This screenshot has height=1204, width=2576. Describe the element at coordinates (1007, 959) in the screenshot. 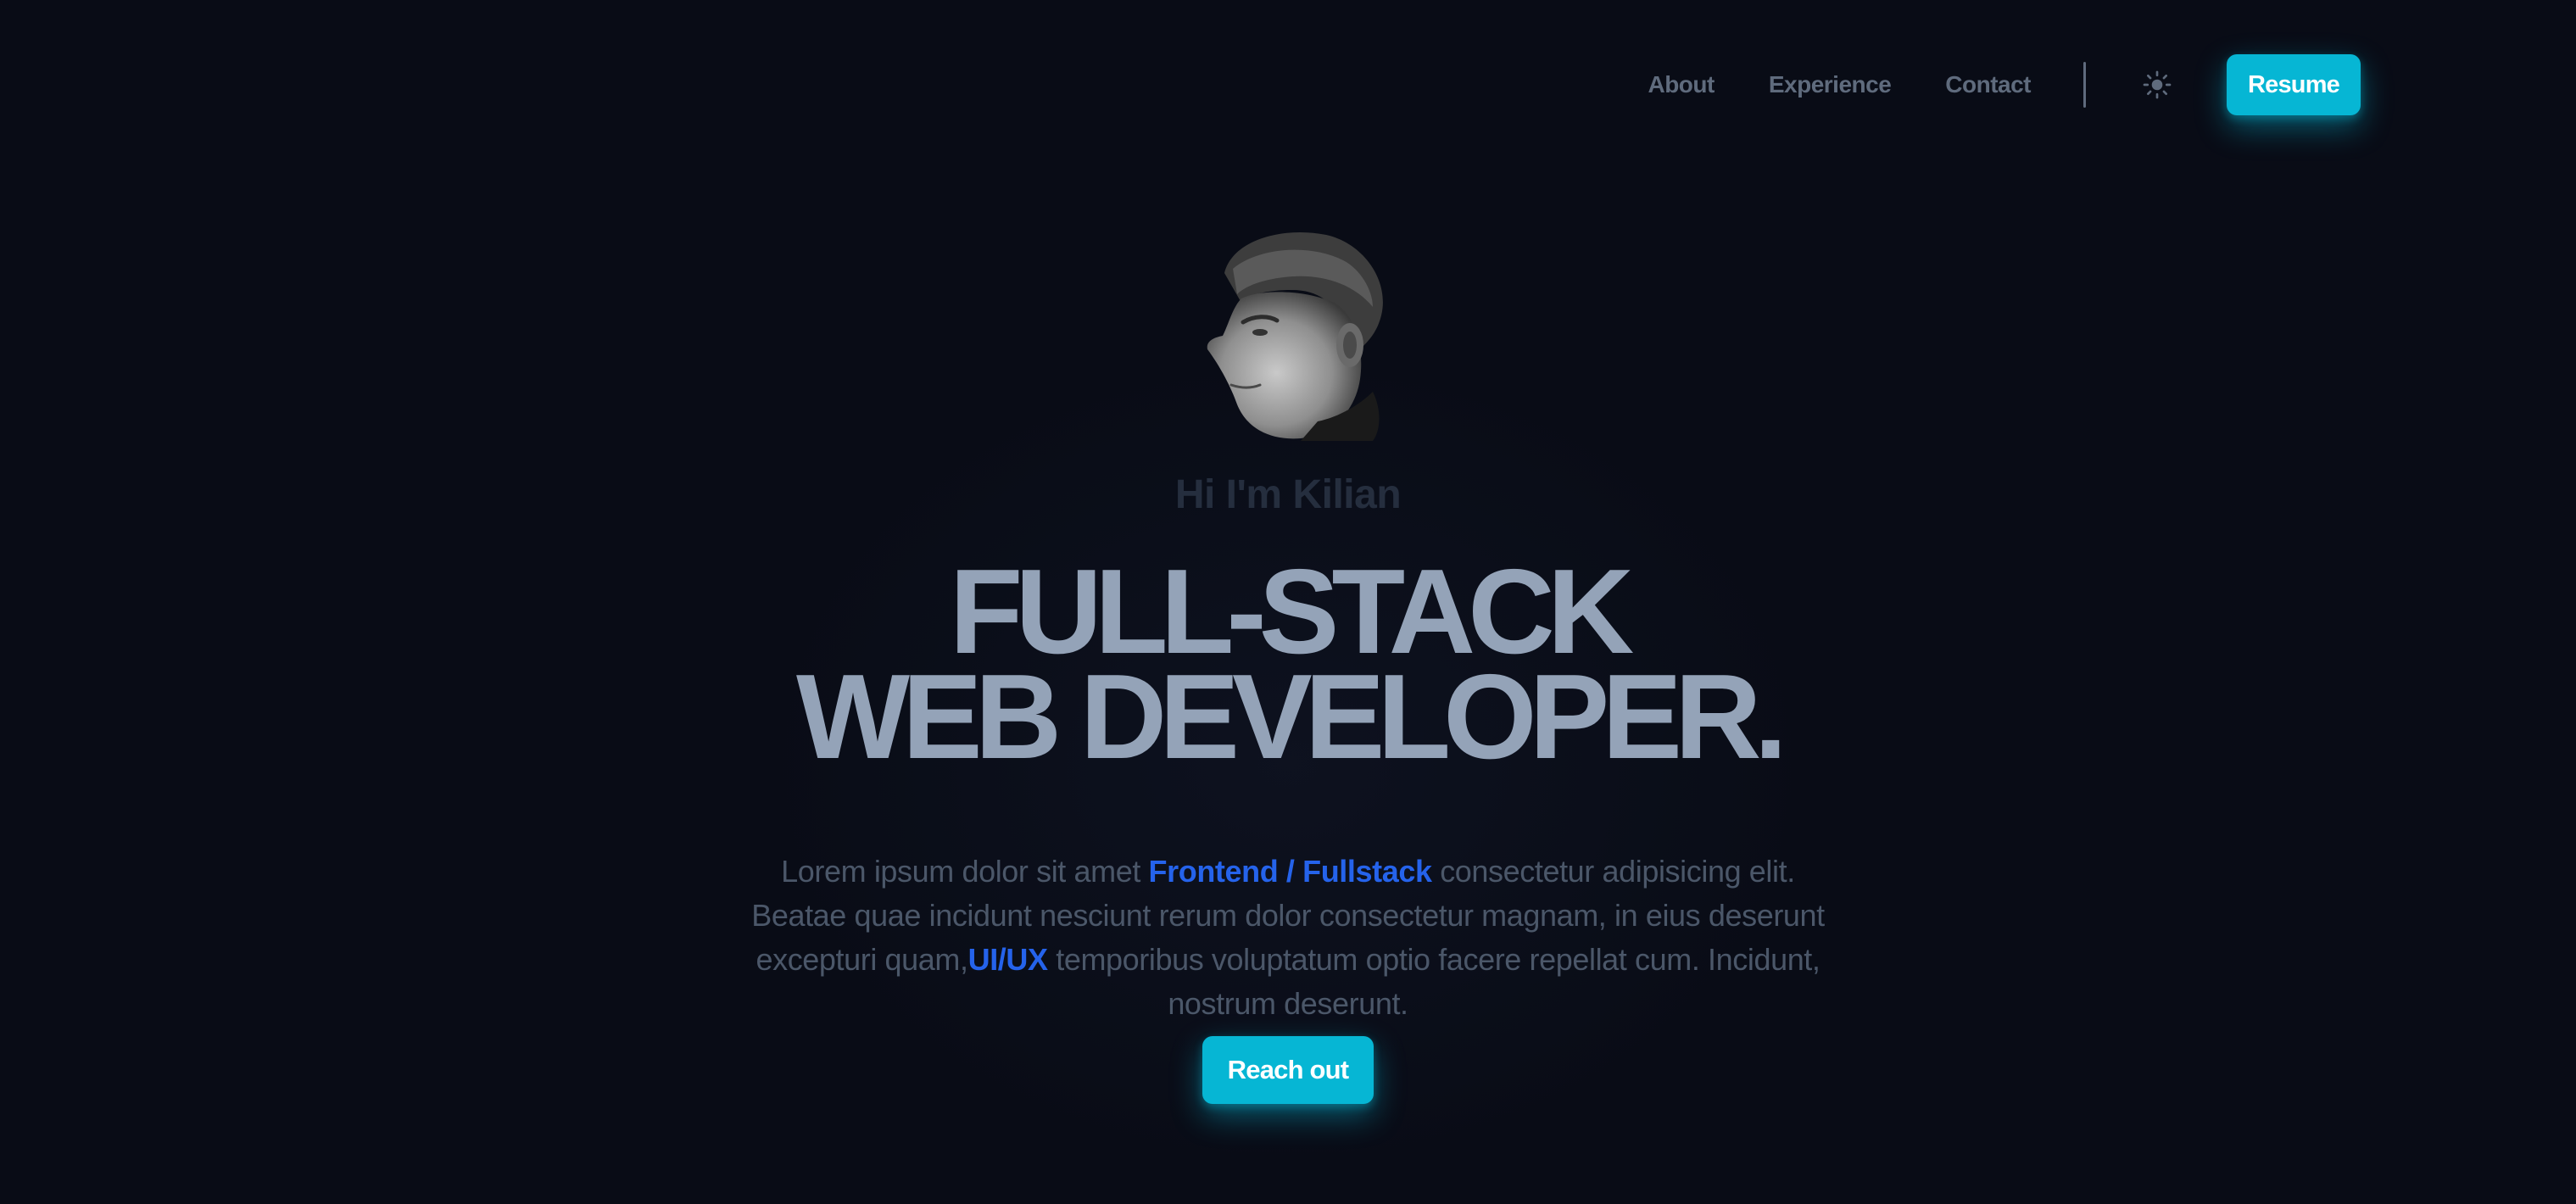

I see `intro-highlight-uiux: UI/UX` at that location.